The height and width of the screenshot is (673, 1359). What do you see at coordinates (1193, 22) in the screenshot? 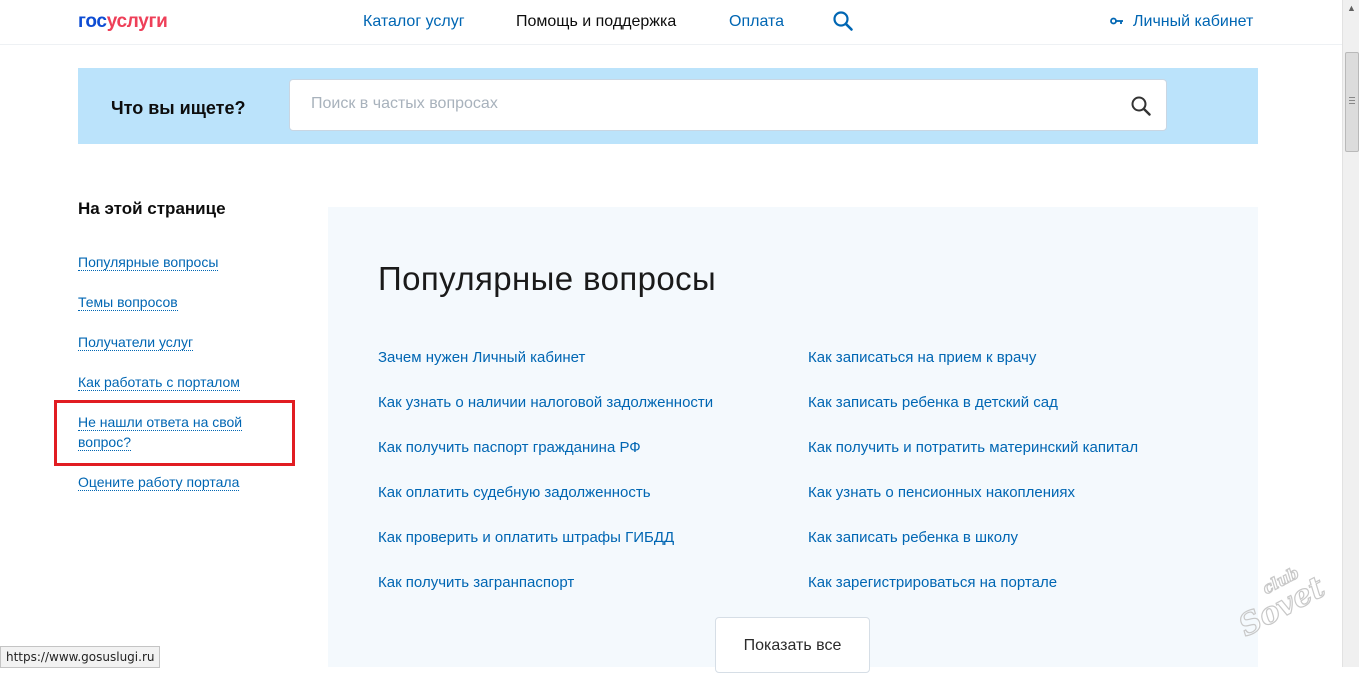
I see `personal-cabinet-label: Личный кабинет` at bounding box center [1193, 22].